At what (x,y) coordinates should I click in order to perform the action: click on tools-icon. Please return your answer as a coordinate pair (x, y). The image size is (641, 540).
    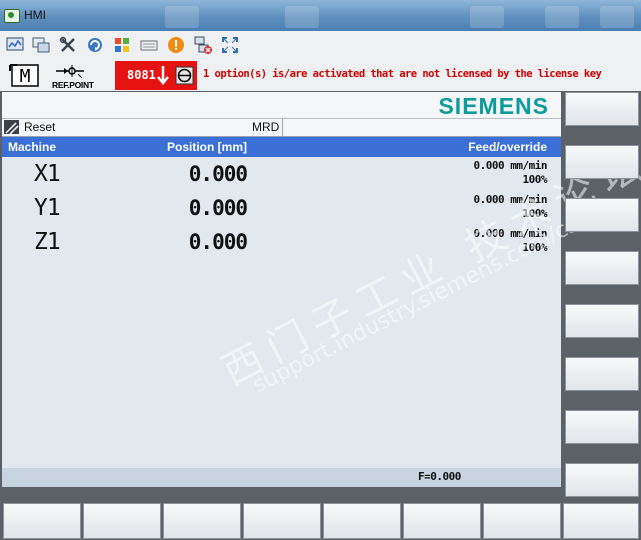
    Looking at the image, I should click on (68, 45).